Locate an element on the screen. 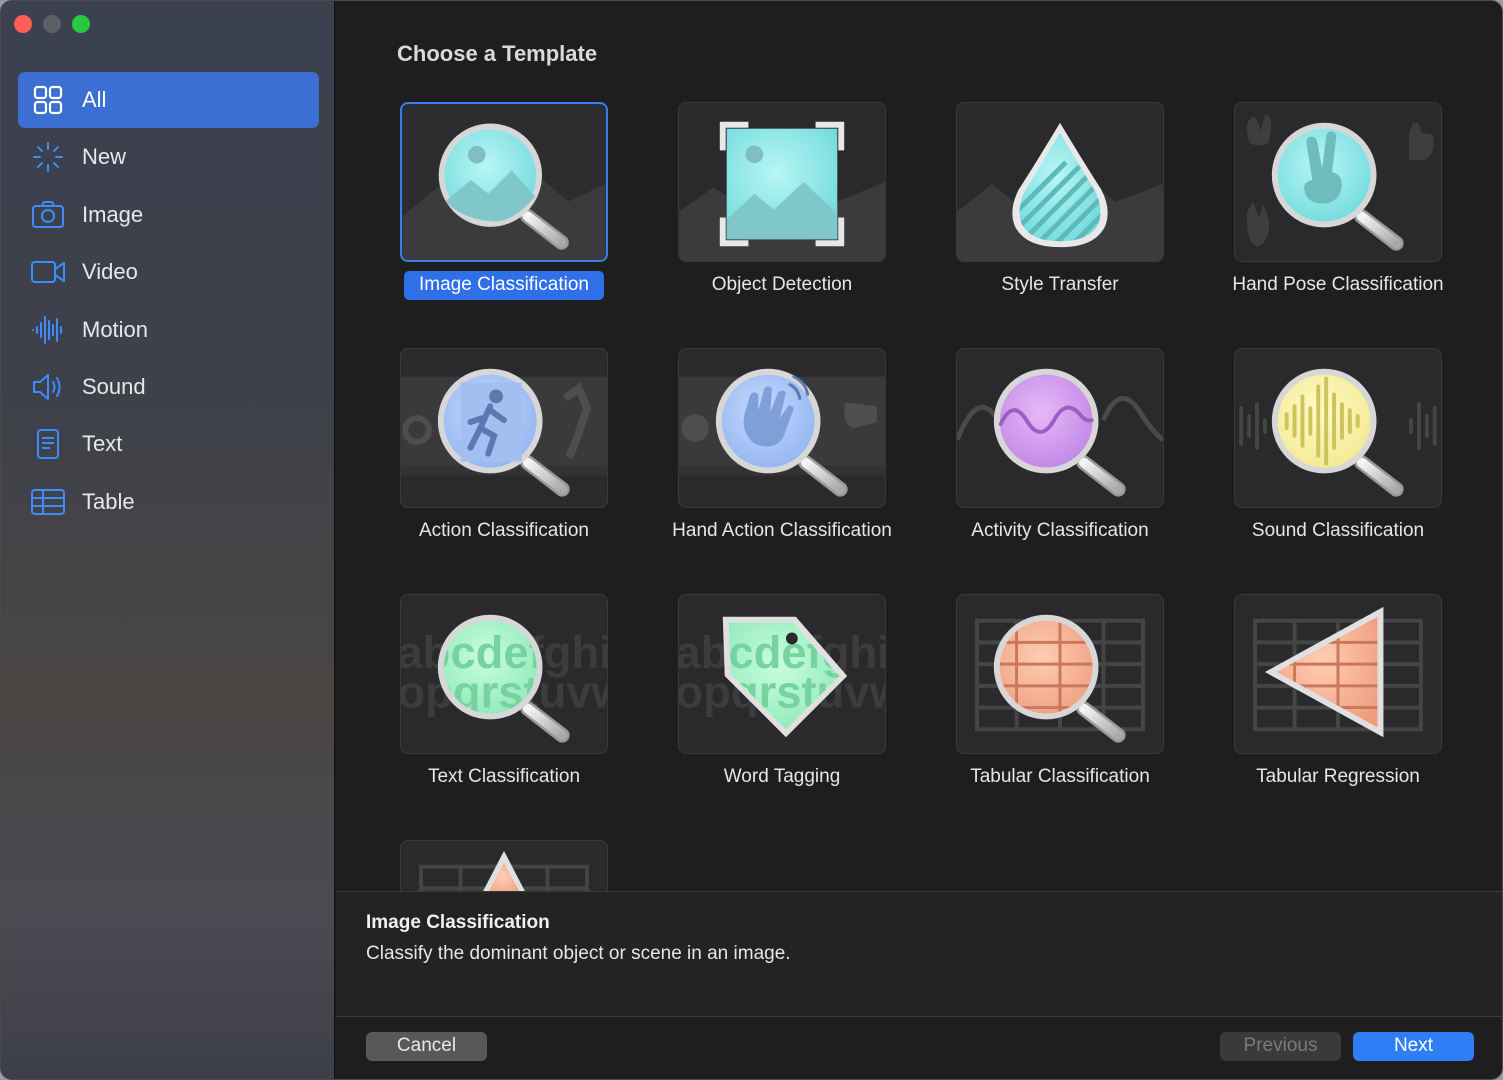  document-icon is located at coordinates (48, 444).